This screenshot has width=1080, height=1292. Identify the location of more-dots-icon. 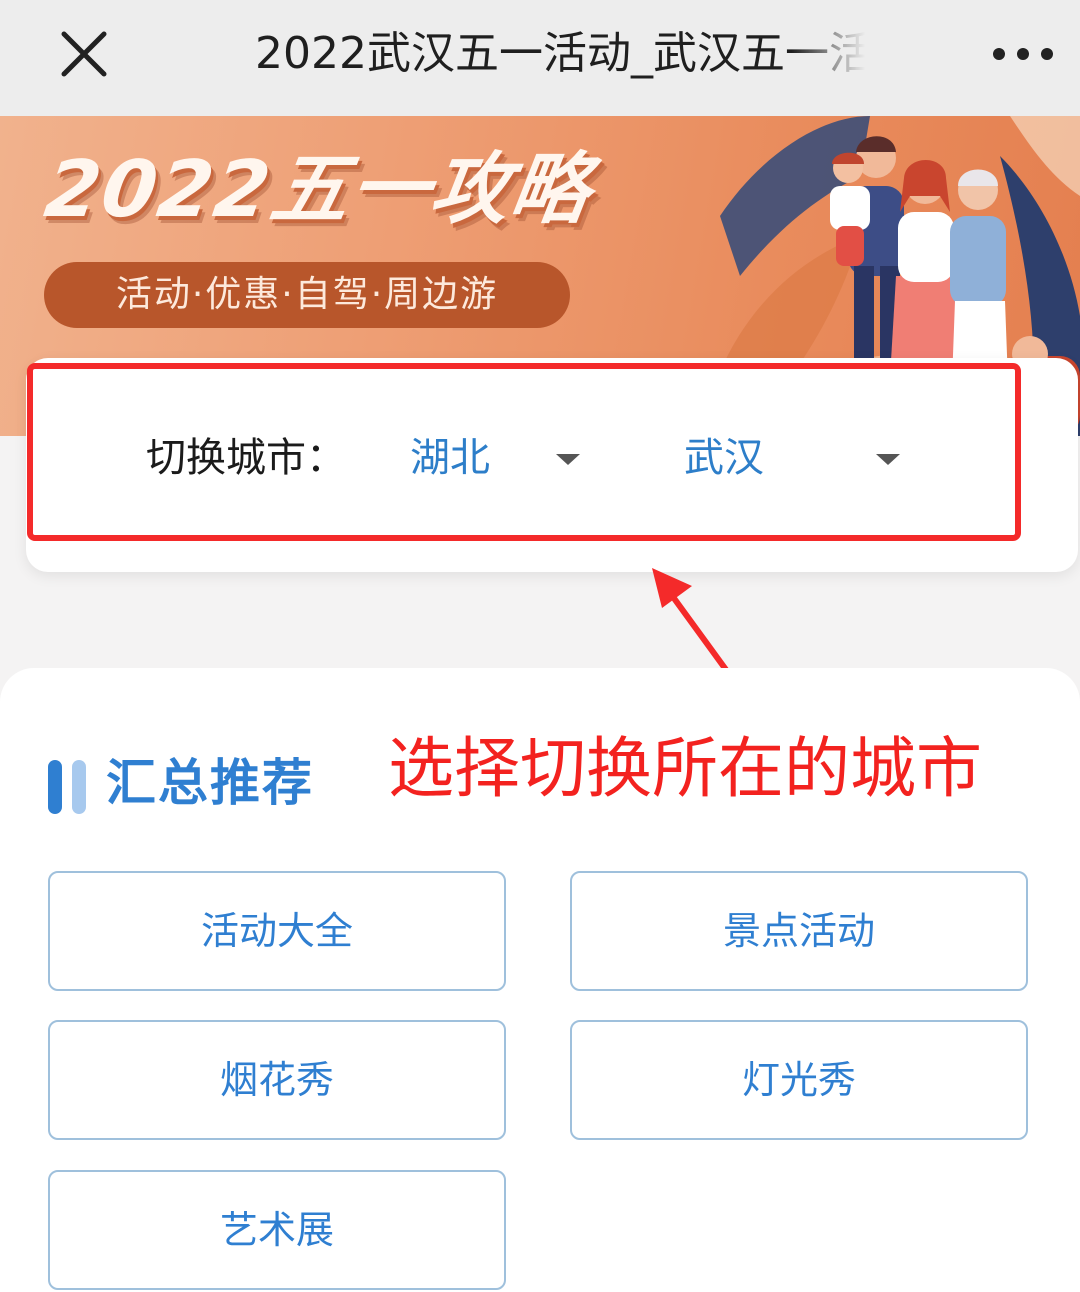
(1023, 54).